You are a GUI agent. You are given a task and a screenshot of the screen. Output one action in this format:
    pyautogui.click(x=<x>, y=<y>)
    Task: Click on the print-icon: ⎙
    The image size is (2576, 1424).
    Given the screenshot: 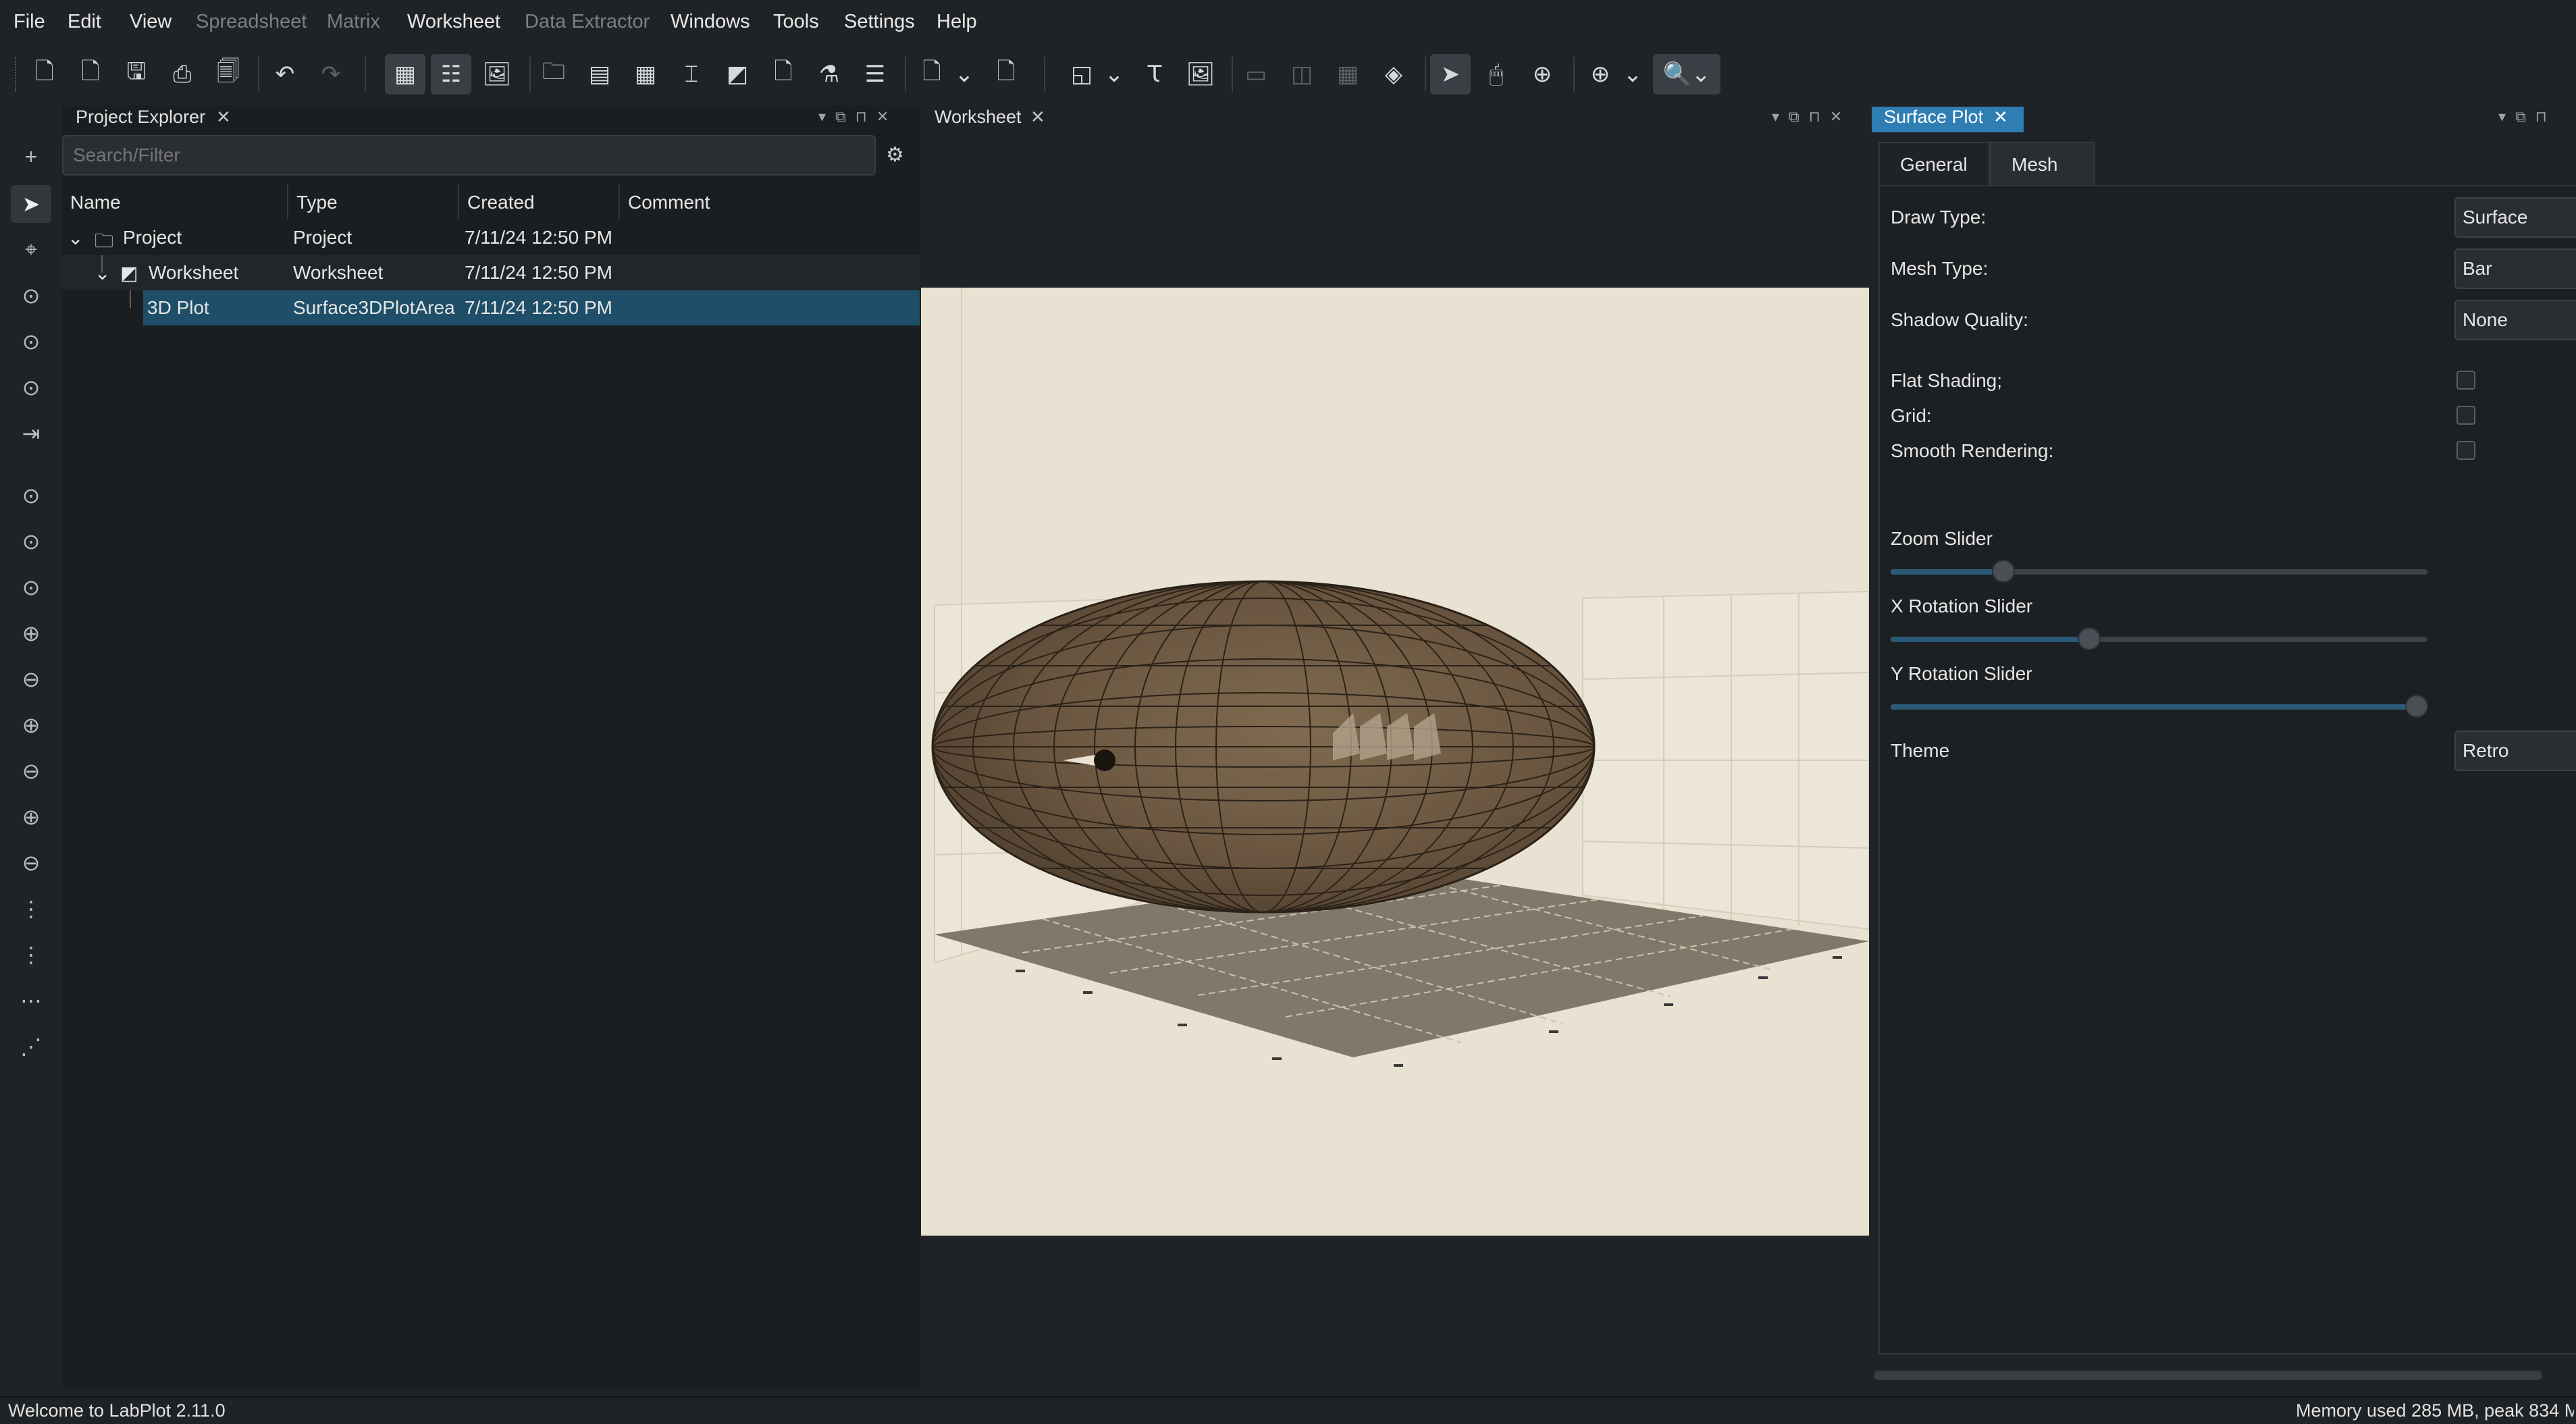 What is the action you would take?
    pyautogui.click(x=182, y=74)
    